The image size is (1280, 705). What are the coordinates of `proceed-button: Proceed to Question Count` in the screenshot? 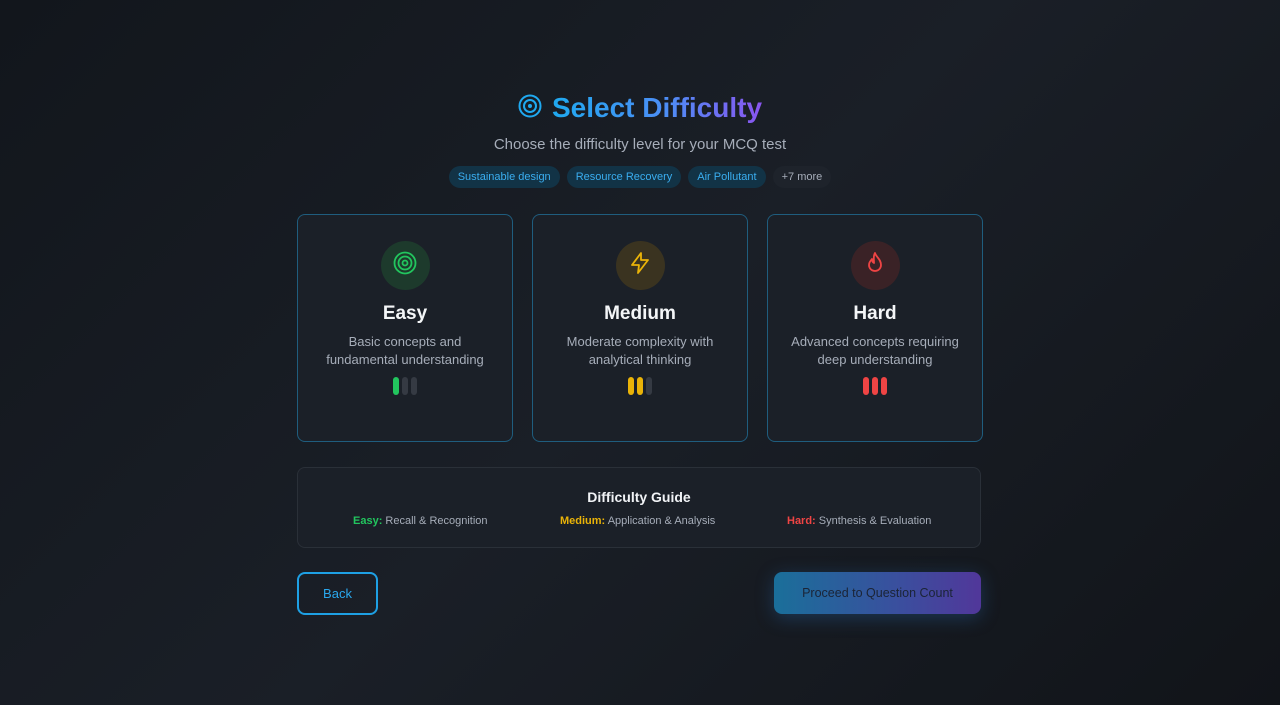 It's located at (877, 593).